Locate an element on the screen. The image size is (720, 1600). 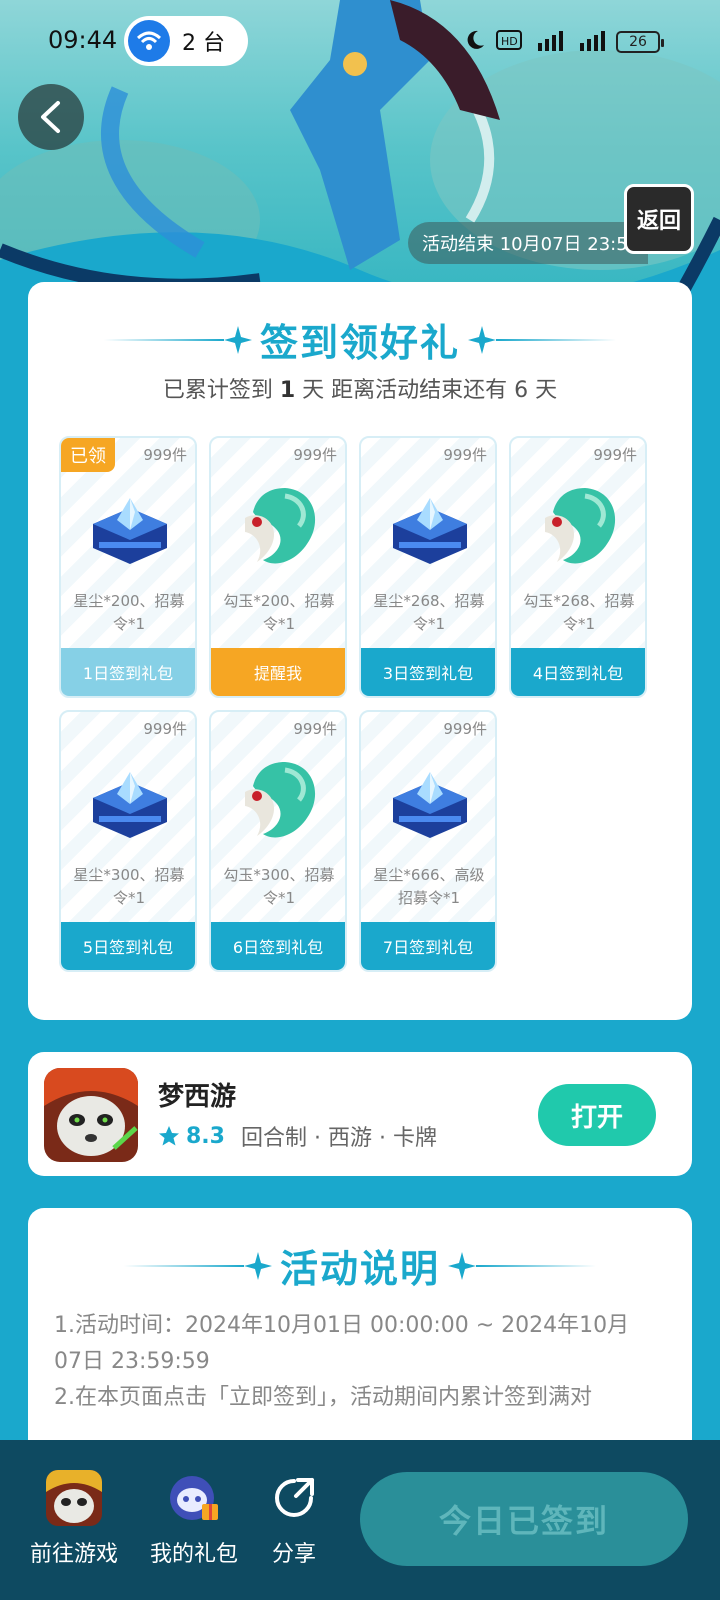
rules-title: 活动说明 is located at coordinates (360, 1265).